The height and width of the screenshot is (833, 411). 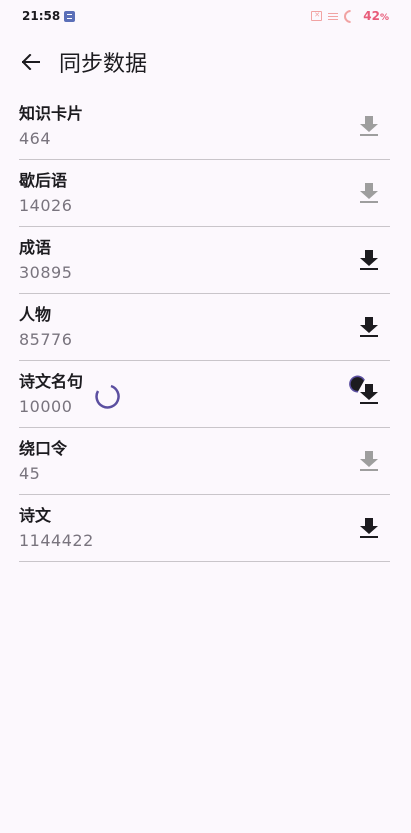 I want to click on list-item-title: 人物, so click(x=35, y=314).